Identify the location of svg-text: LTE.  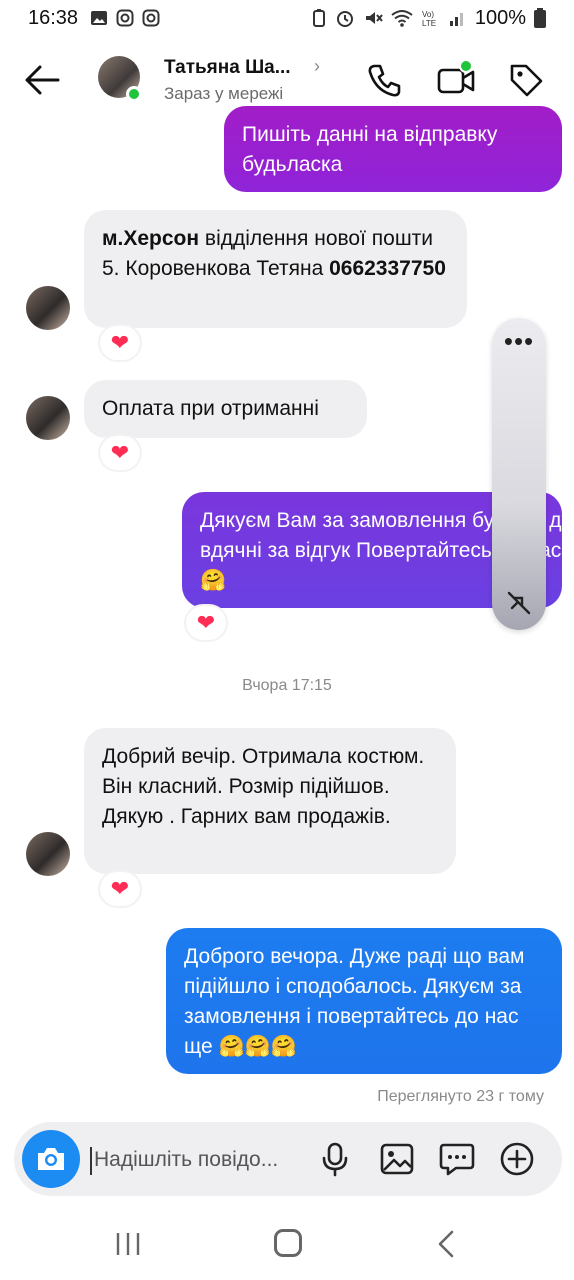
(429, 23).